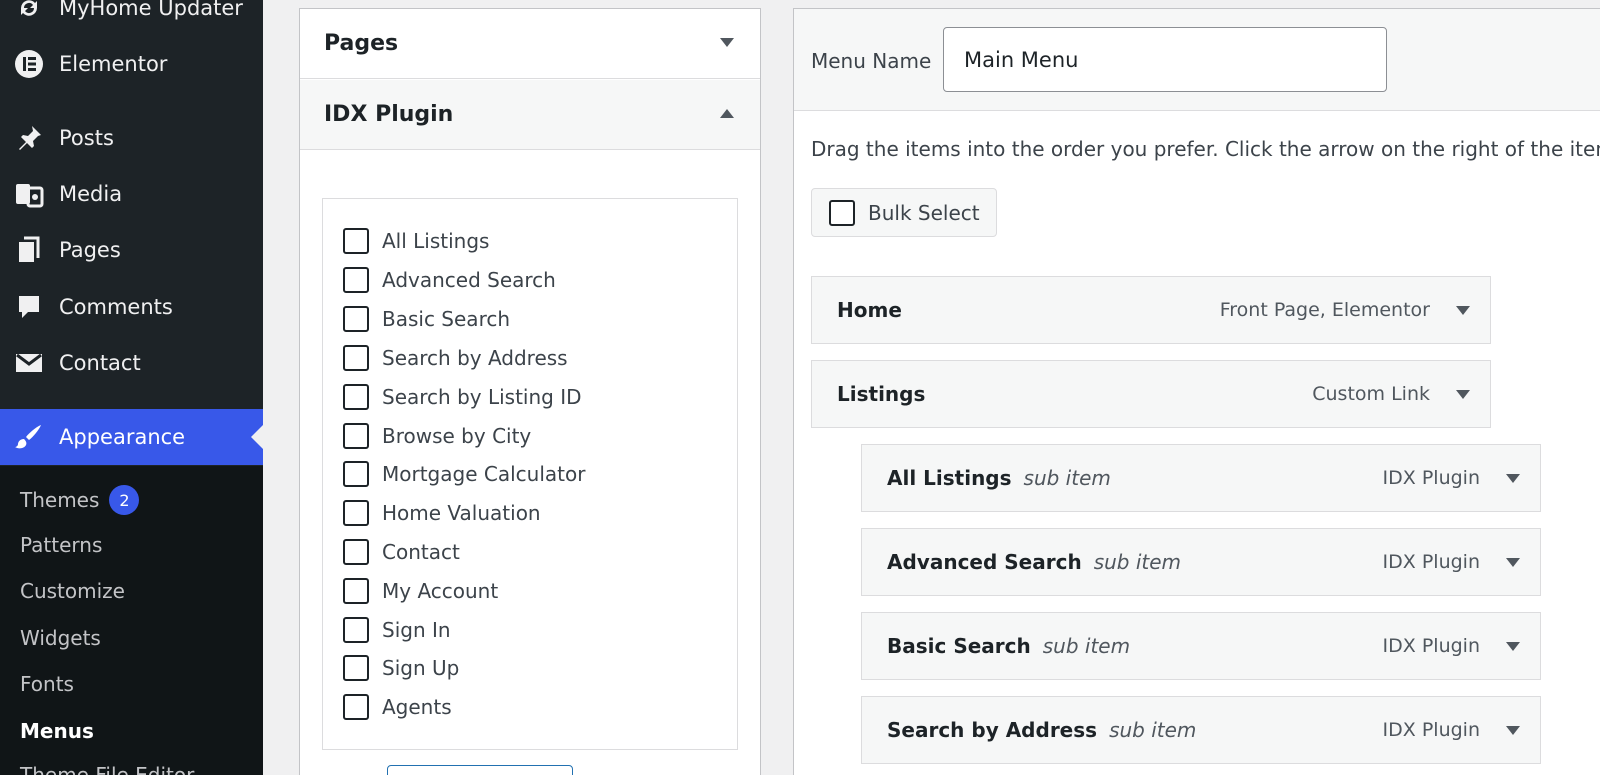 The width and height of the screenshot is (1600, 775). I want to click on submenu-item-customize: Customize, so click(72, 591).